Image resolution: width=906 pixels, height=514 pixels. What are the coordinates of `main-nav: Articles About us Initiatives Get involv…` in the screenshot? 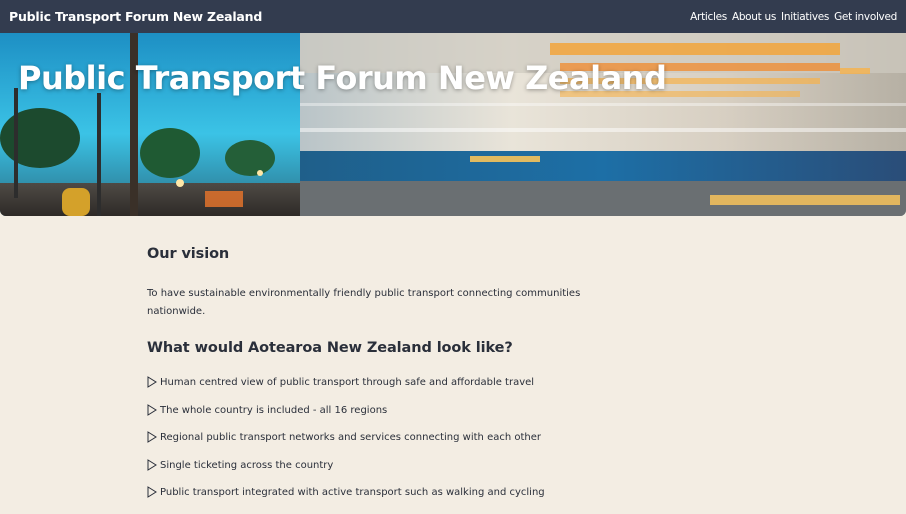 It's located at (793, 17).